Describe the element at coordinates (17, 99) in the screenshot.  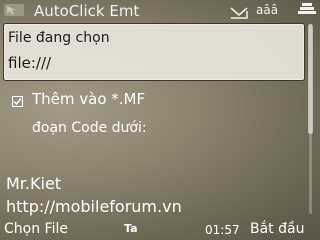
I see `checkbox-checked-icon` at that location.